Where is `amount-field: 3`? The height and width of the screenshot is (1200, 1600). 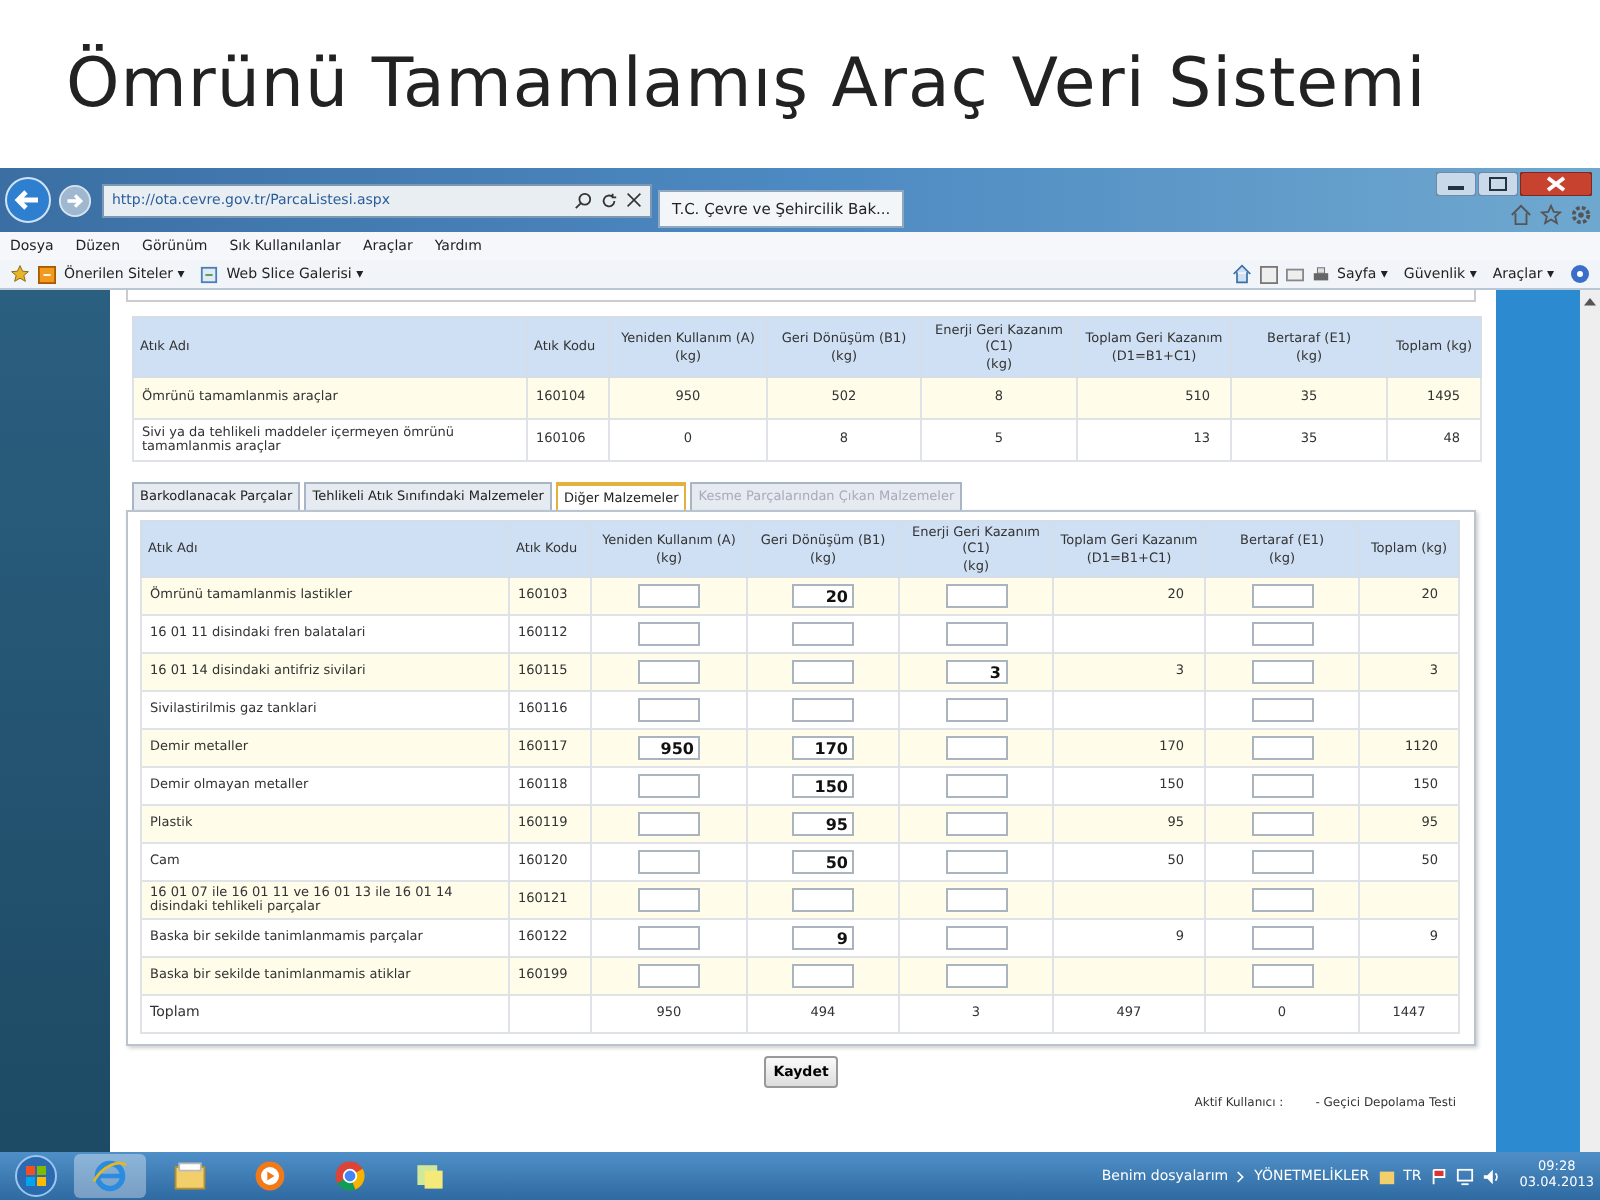
amount-field: 3 is located at coordinates (976, 672).